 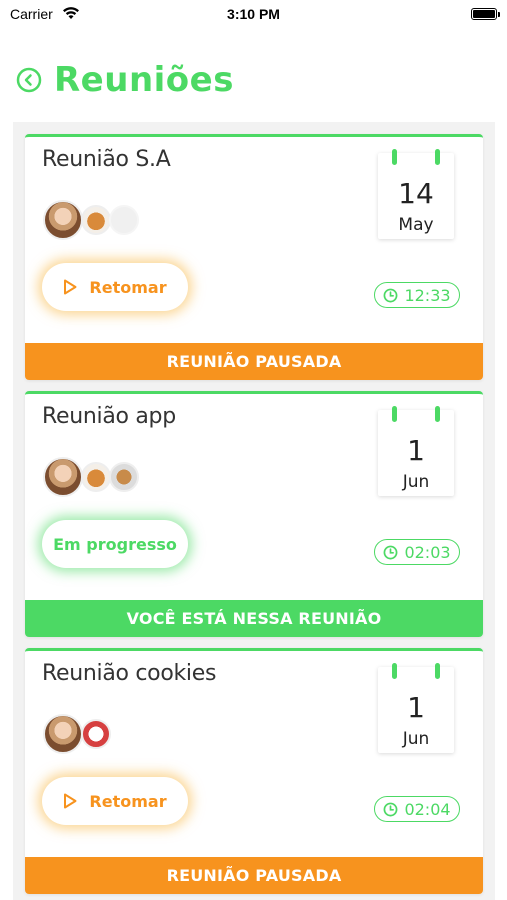 What do you see at coordinates (29, 80) in the screenshot?
I see `chevron-left-circle-icon` at bounding box center [29, 80].